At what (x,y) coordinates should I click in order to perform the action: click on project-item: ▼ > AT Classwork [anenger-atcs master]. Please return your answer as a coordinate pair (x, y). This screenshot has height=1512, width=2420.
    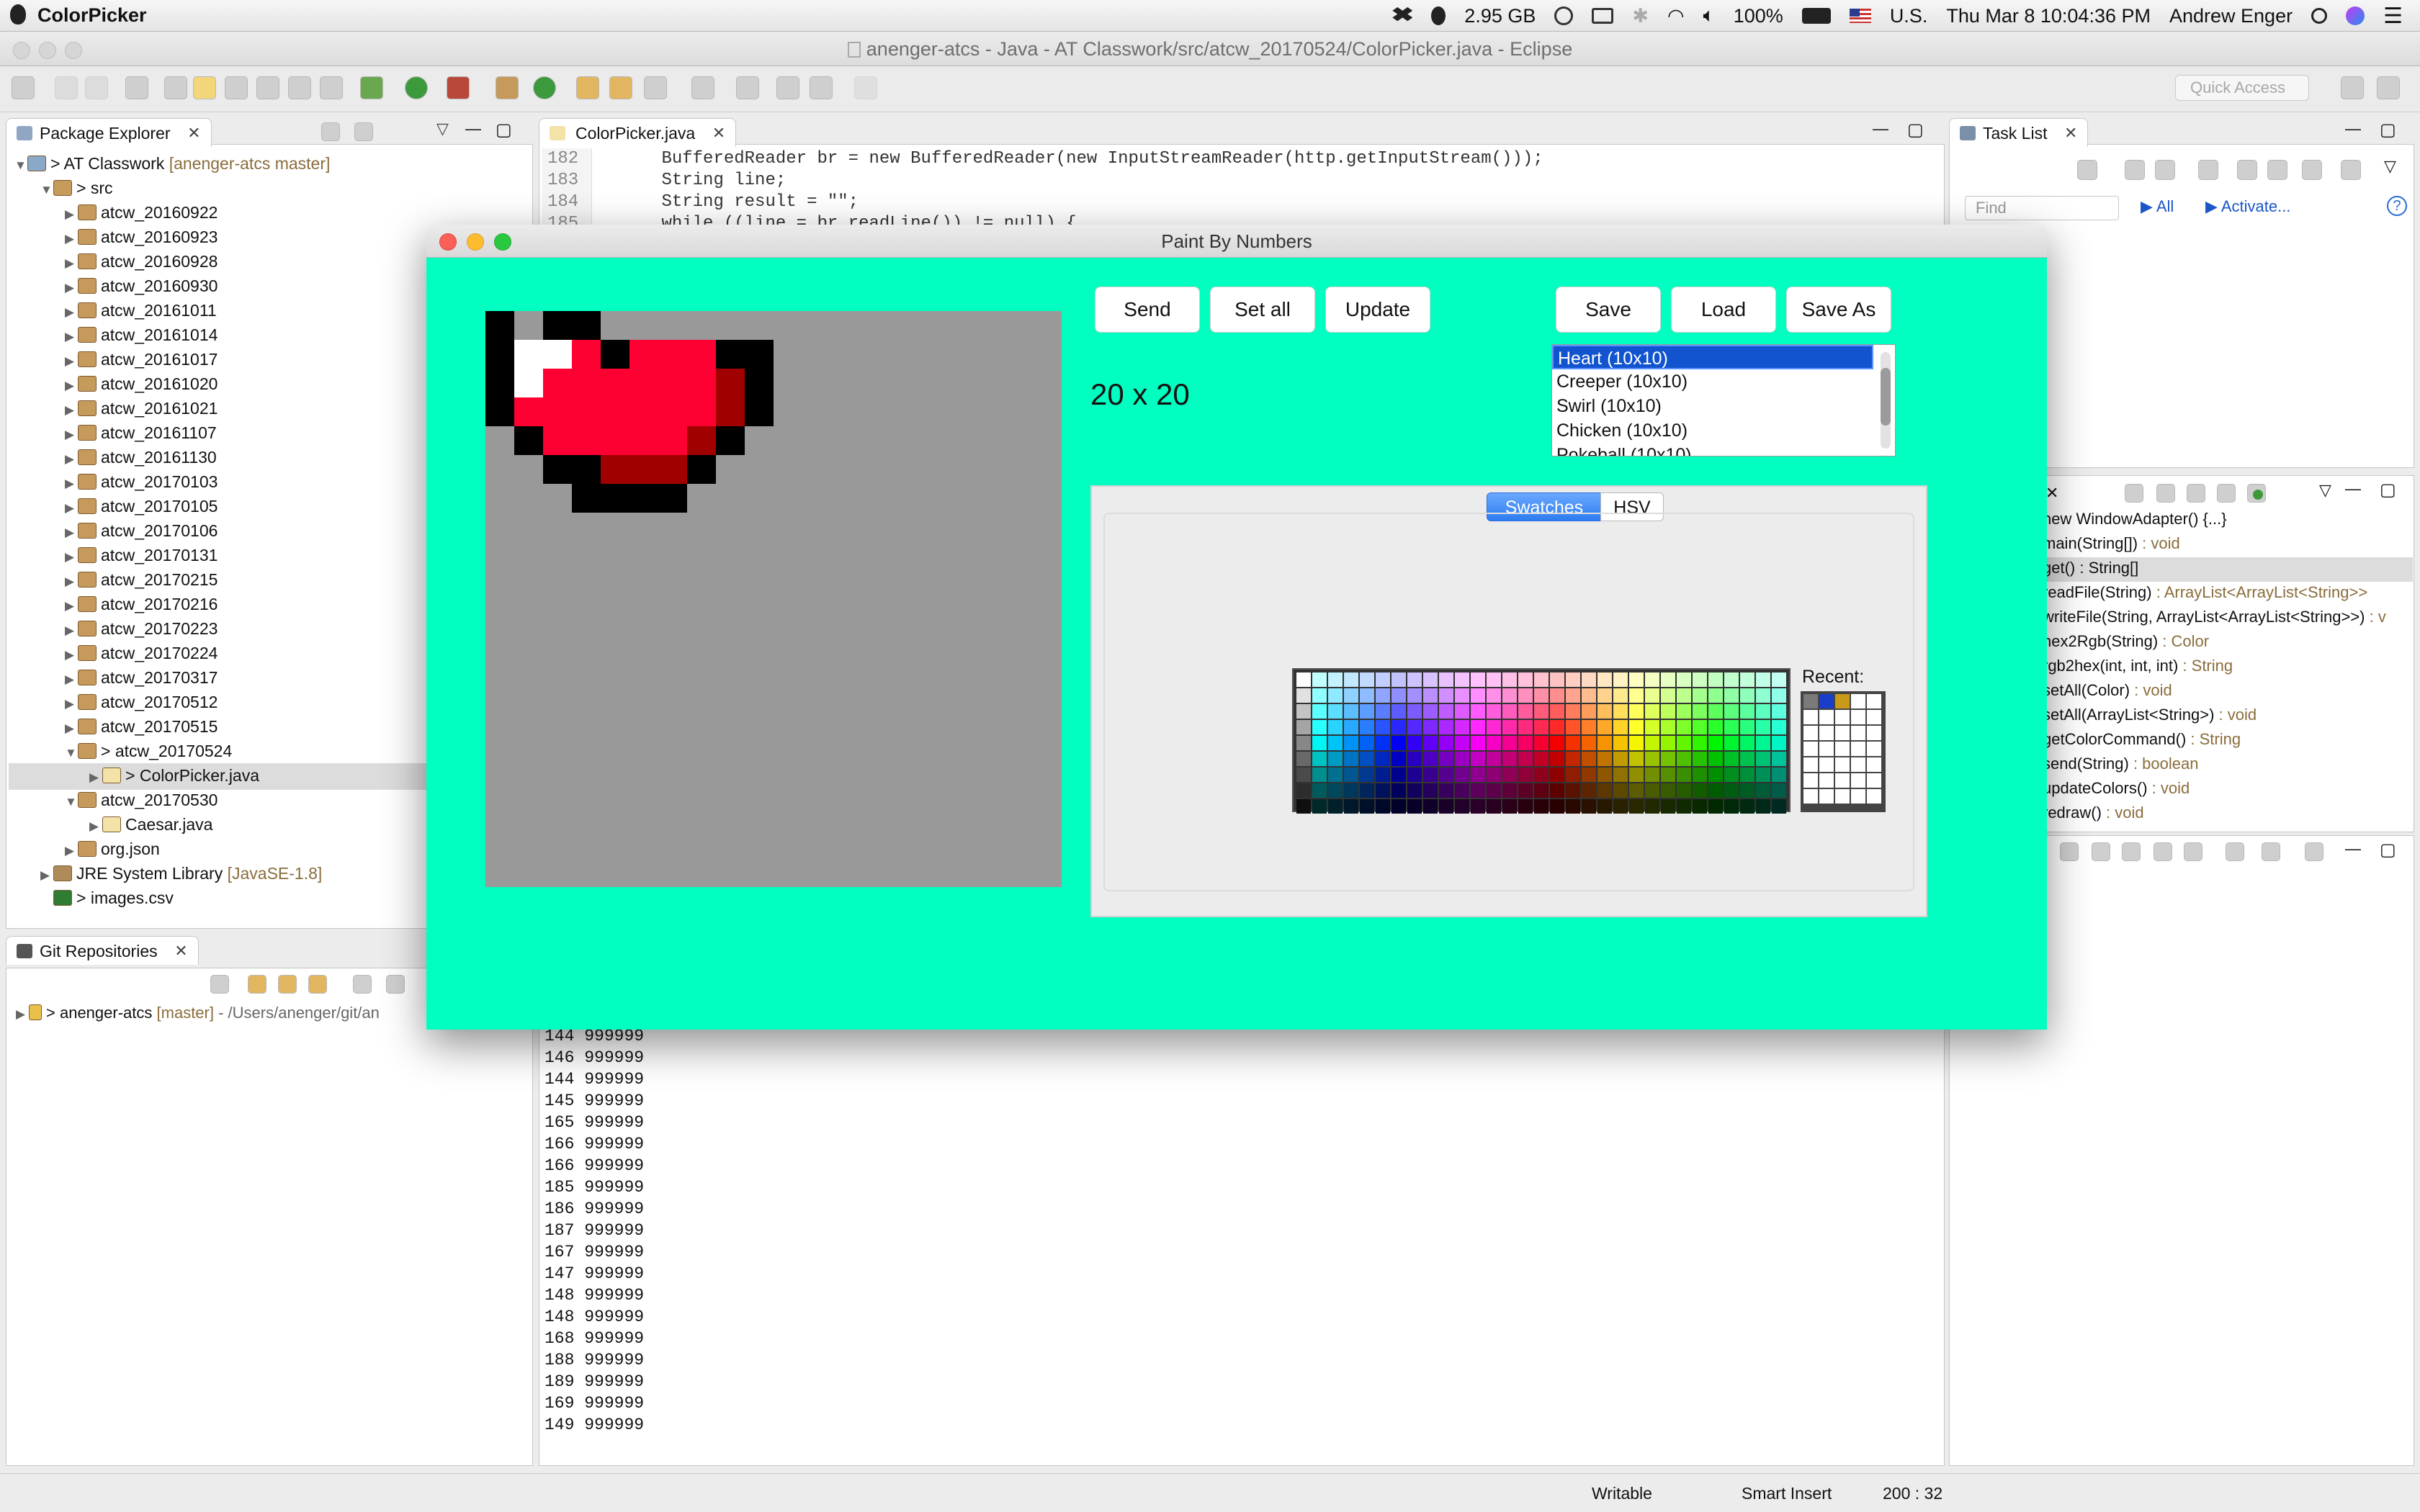
    Looking at the image, I should click on (172, 164).